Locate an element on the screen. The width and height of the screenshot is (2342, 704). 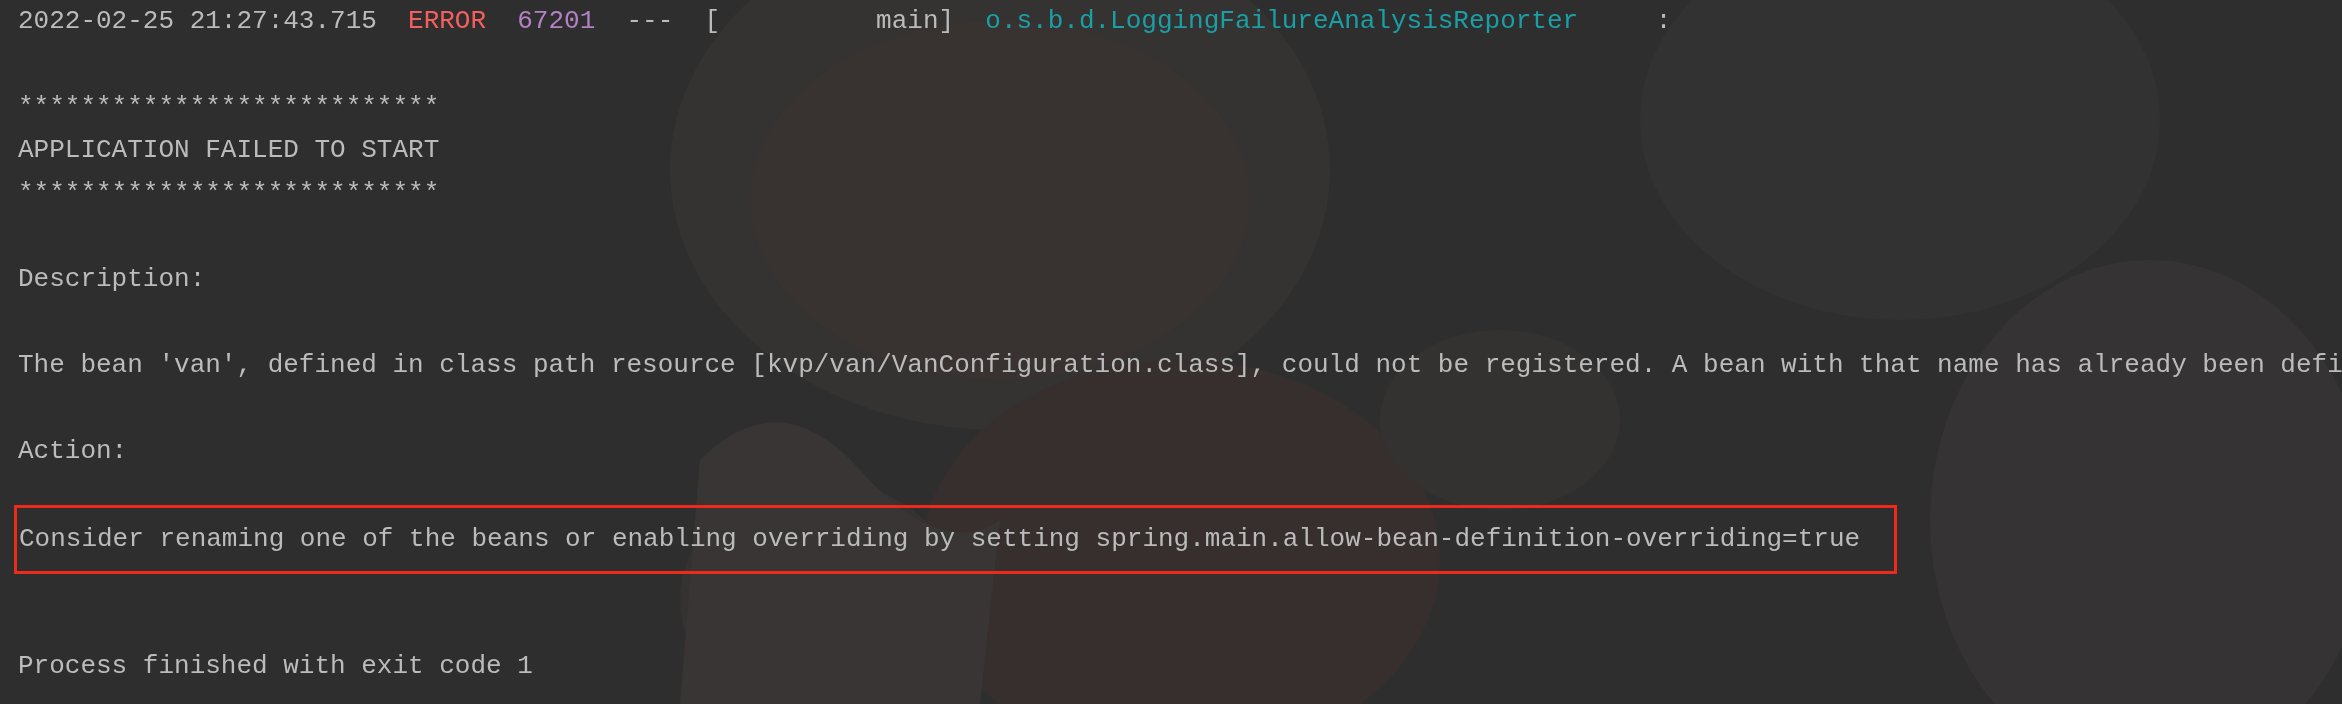
console-text: Process finished with exit code 1 is located at coordinates (275, 666).